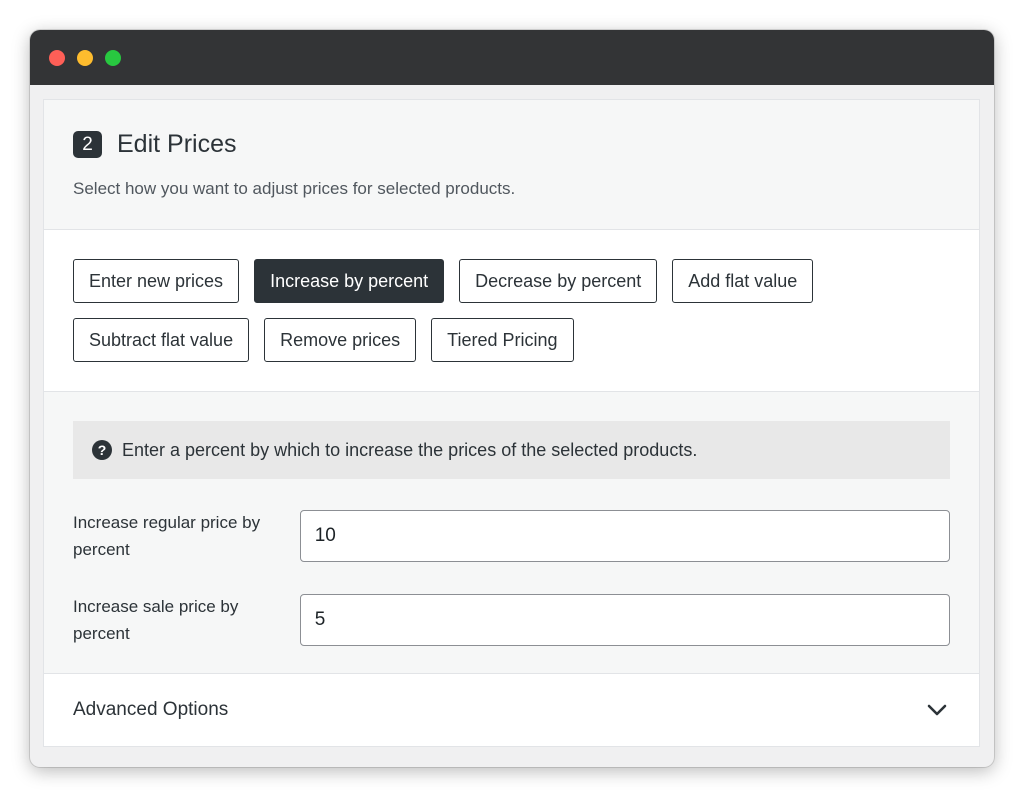  I want to click on tiered-pricing-button: Tiered Pricing, so click(502, 340).